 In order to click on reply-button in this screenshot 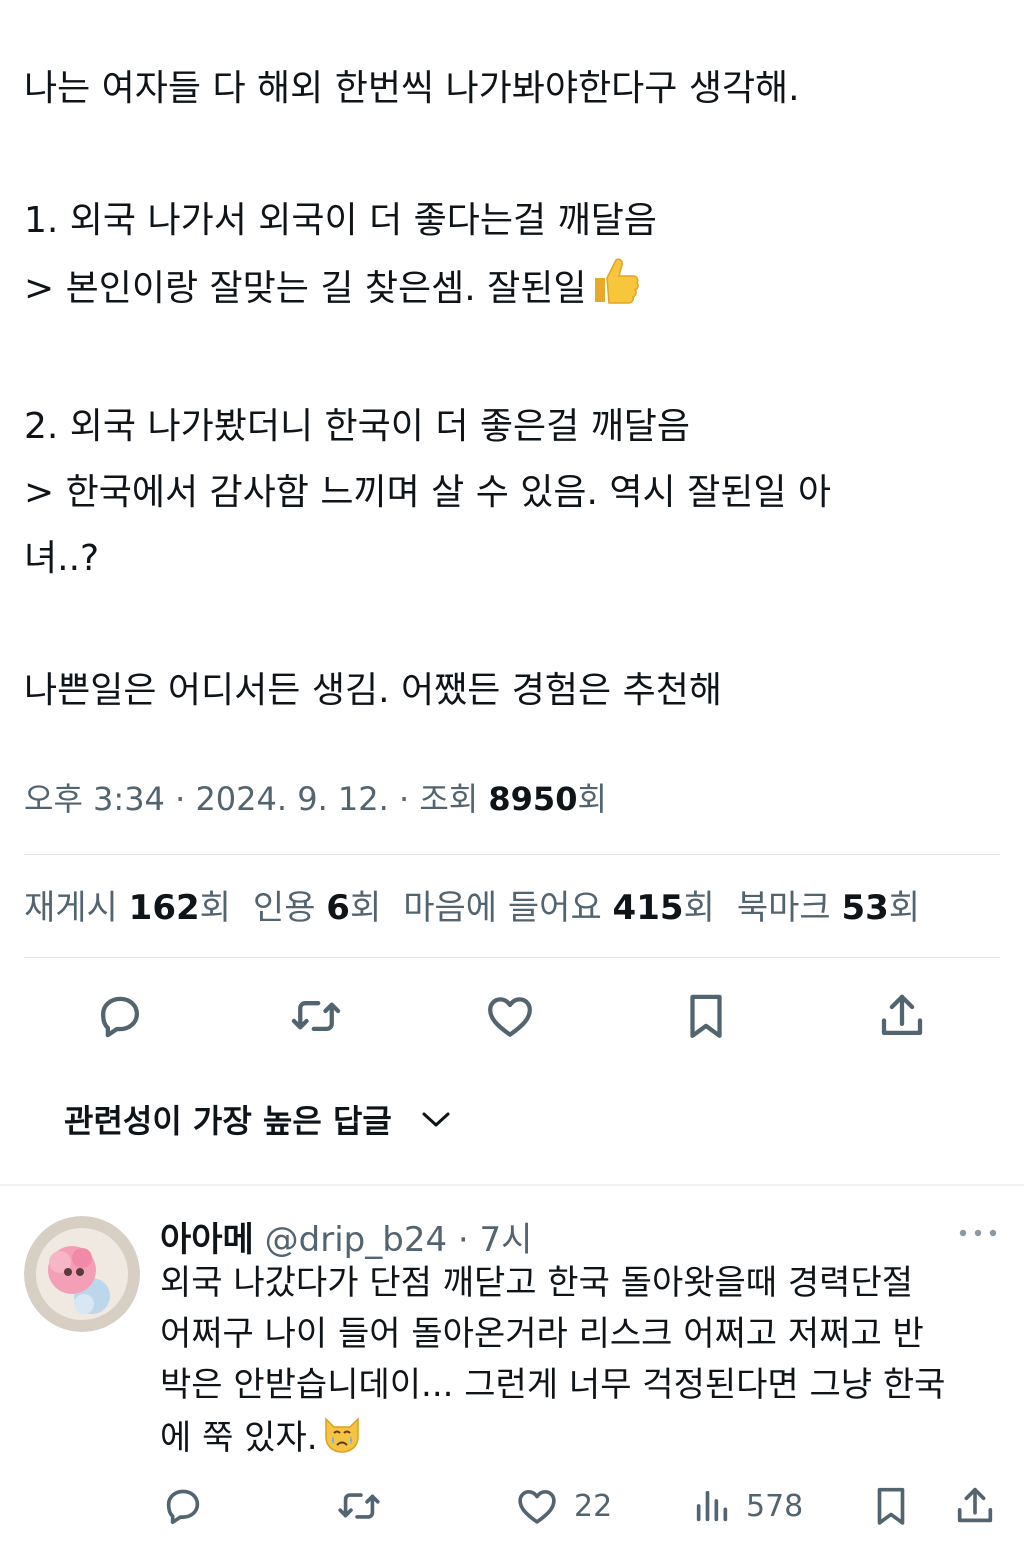, I will do `click(120, 1016)`.